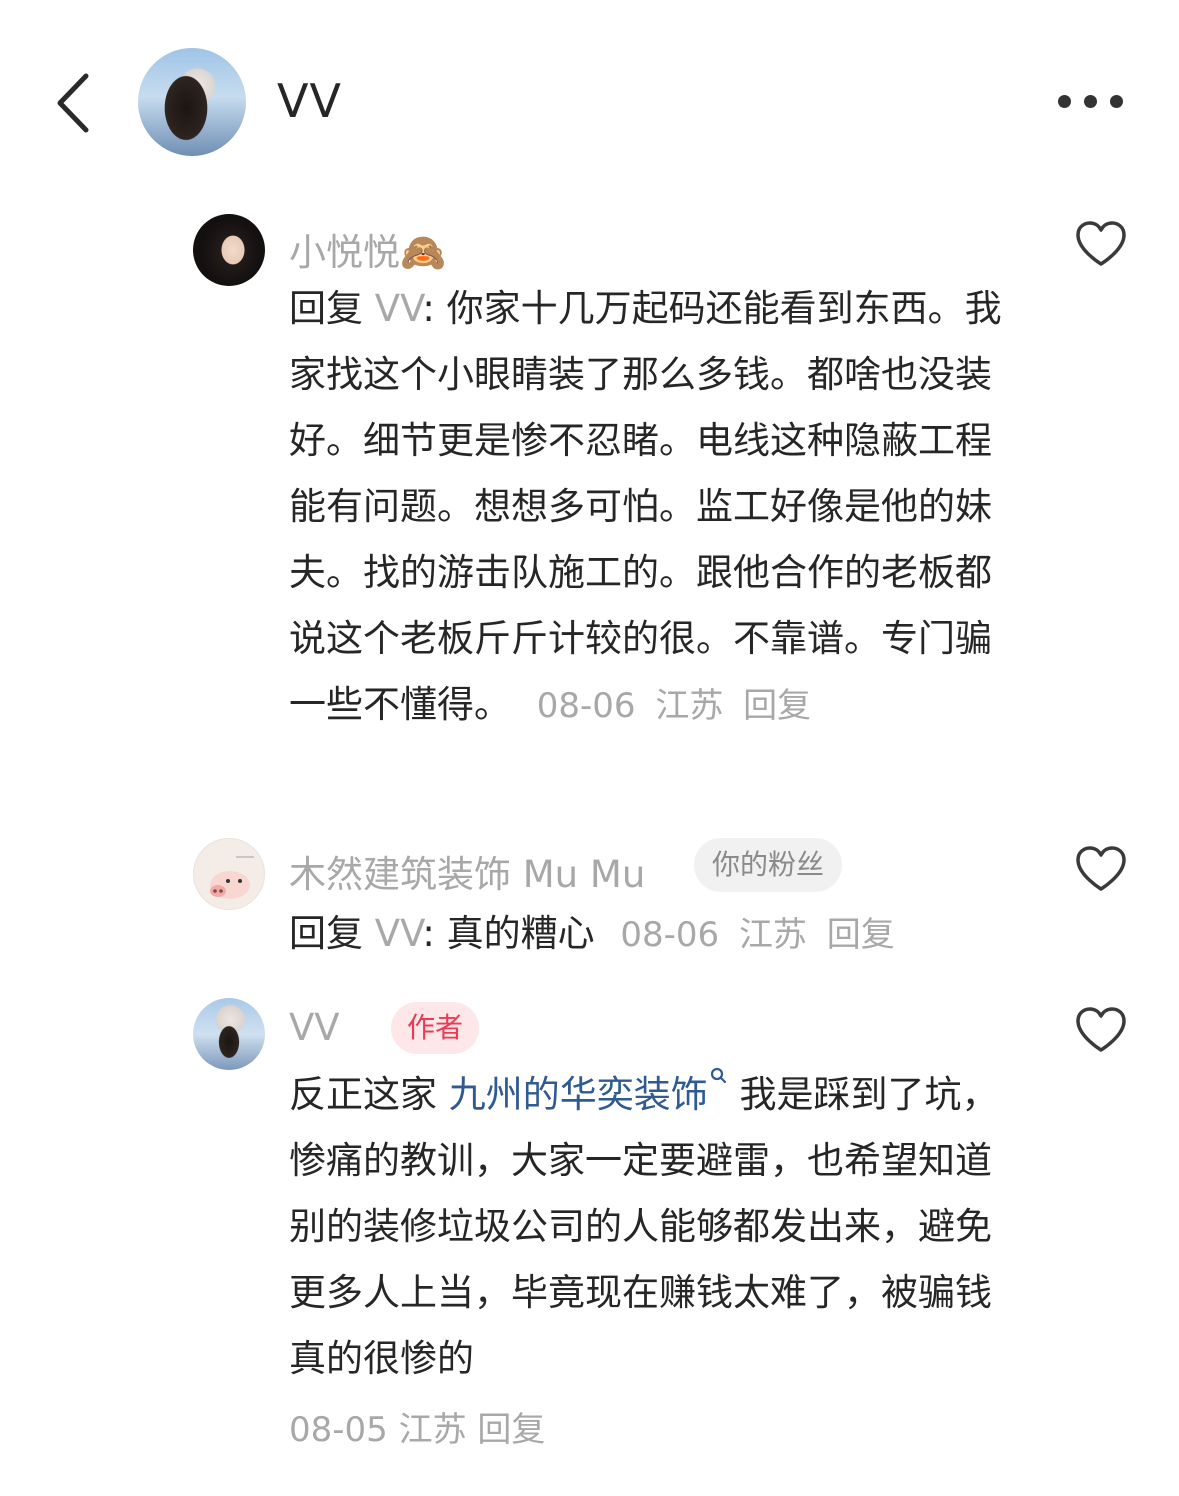 This screenshot has width=1179, height=1496. What do you see at coordinates (232, 877) in the screenshot?
I see `pig-icon` at bounding box center [232, 877].